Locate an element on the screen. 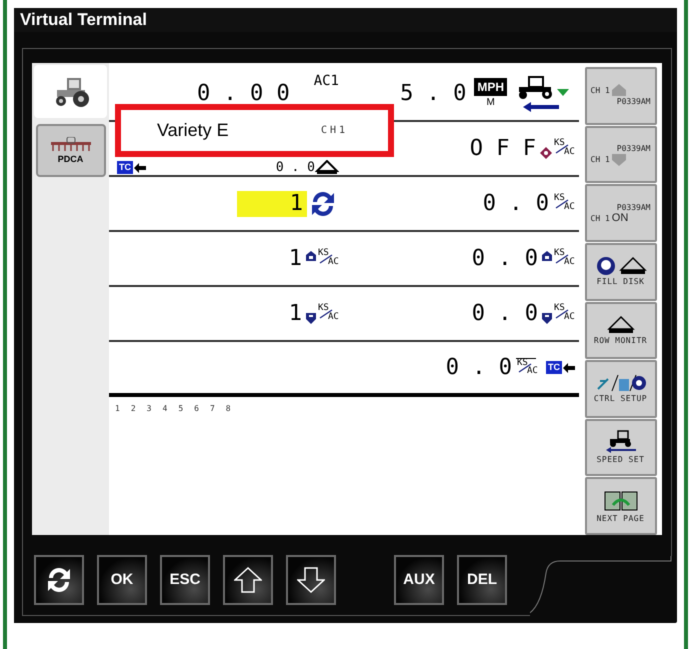 The height and width of the screenshot is (649, 691). window-title: Virtual Terminal is located at coordinates (345, 20).